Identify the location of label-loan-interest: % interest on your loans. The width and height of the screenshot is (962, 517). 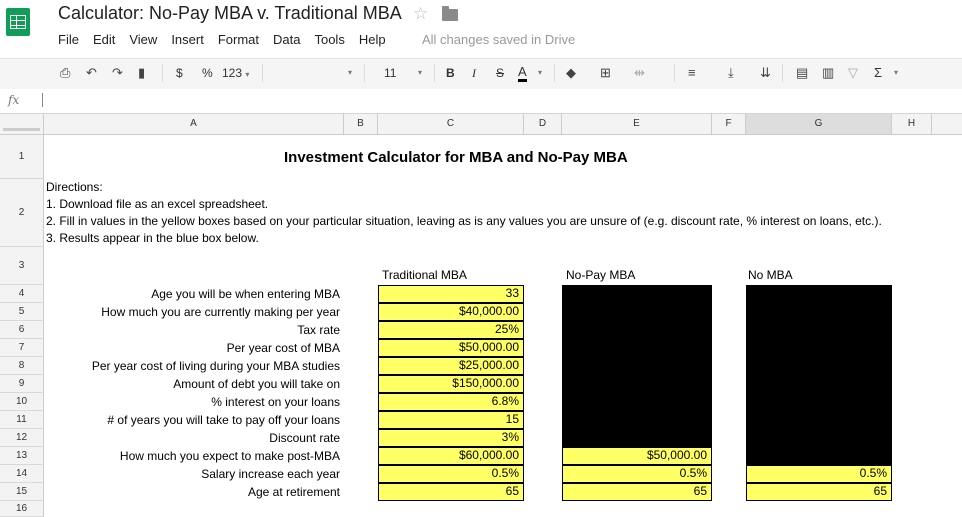
(275, 402).